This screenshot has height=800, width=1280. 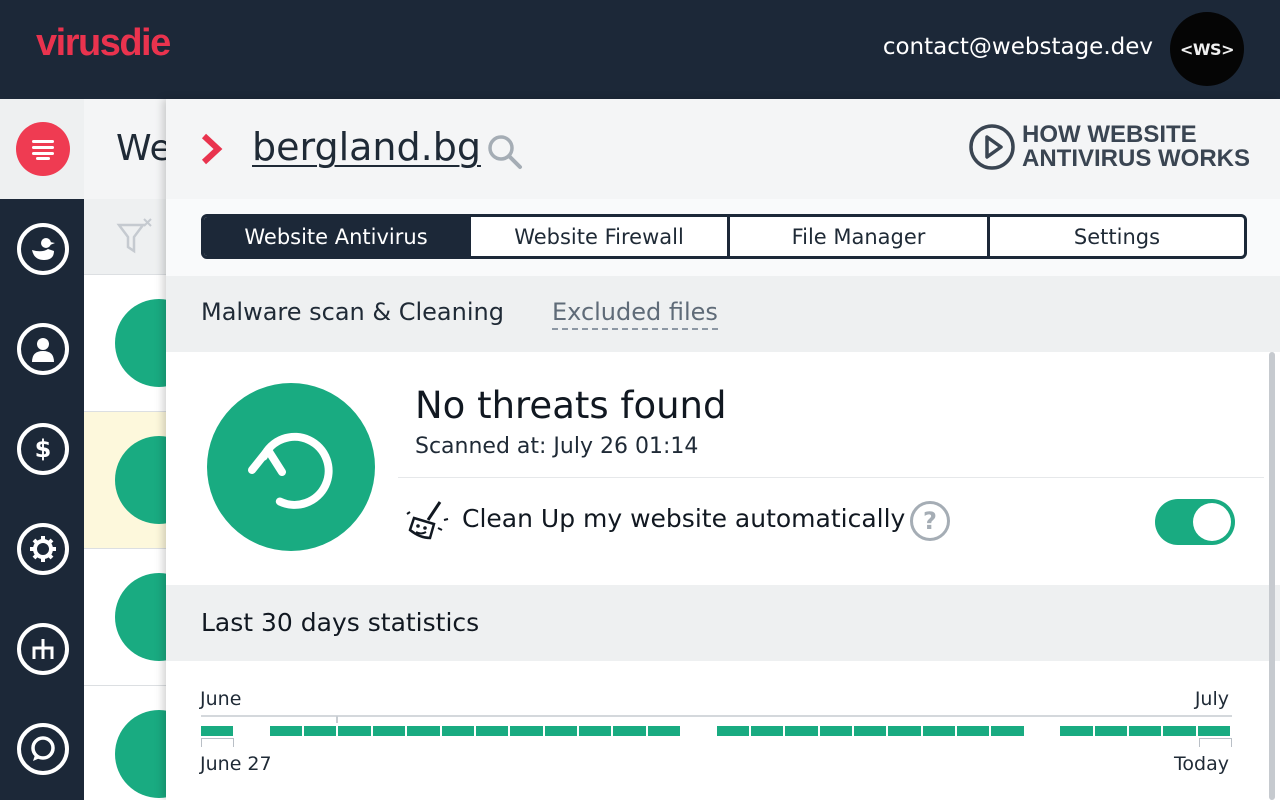 What do you see at coordinates (144, 148) in the screenshot?
I see `background-page-title: We` at bounding box center [144, 148].